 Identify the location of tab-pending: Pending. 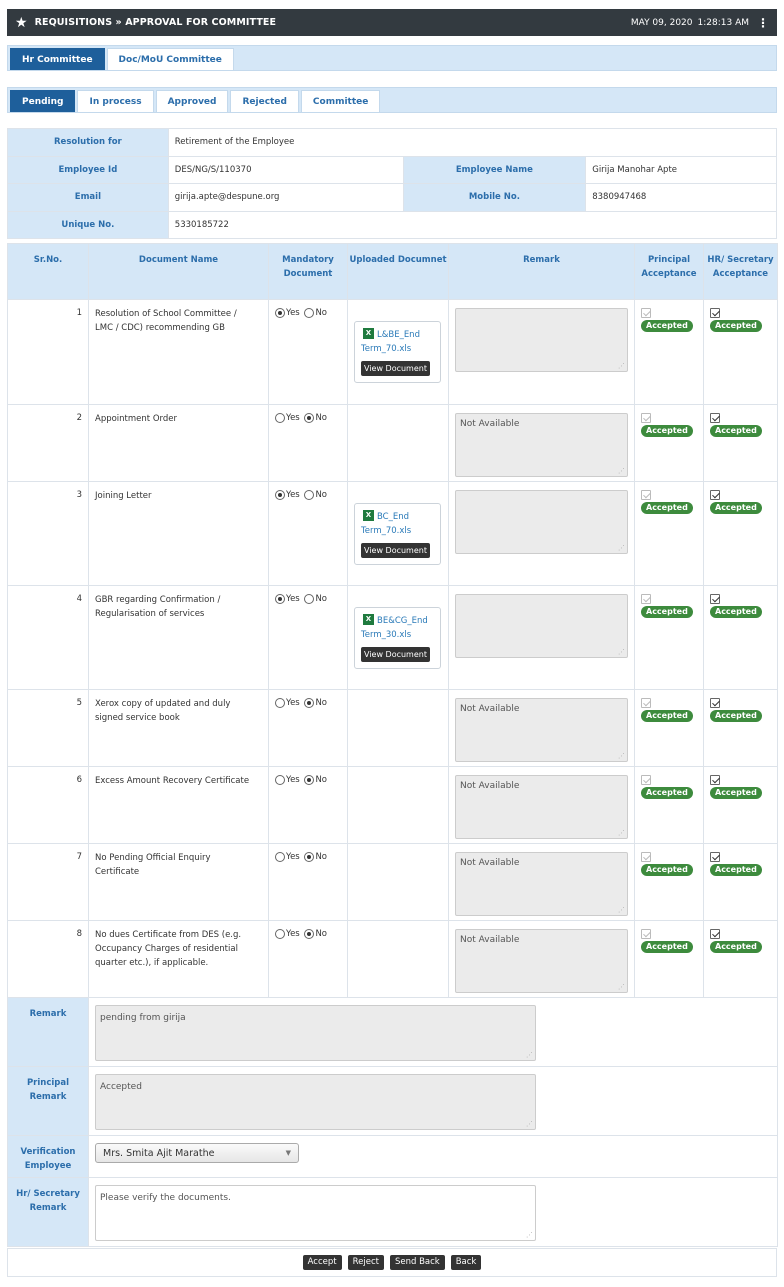
(43, 101).